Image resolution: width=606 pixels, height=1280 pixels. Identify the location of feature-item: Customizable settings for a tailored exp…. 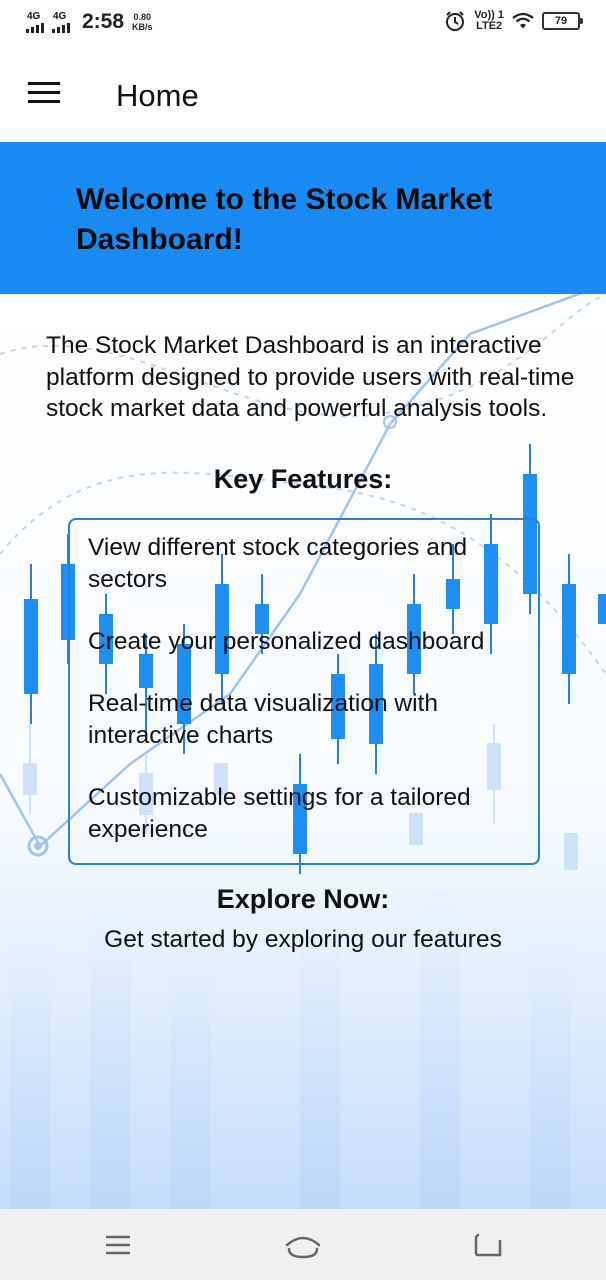
(279, 813).